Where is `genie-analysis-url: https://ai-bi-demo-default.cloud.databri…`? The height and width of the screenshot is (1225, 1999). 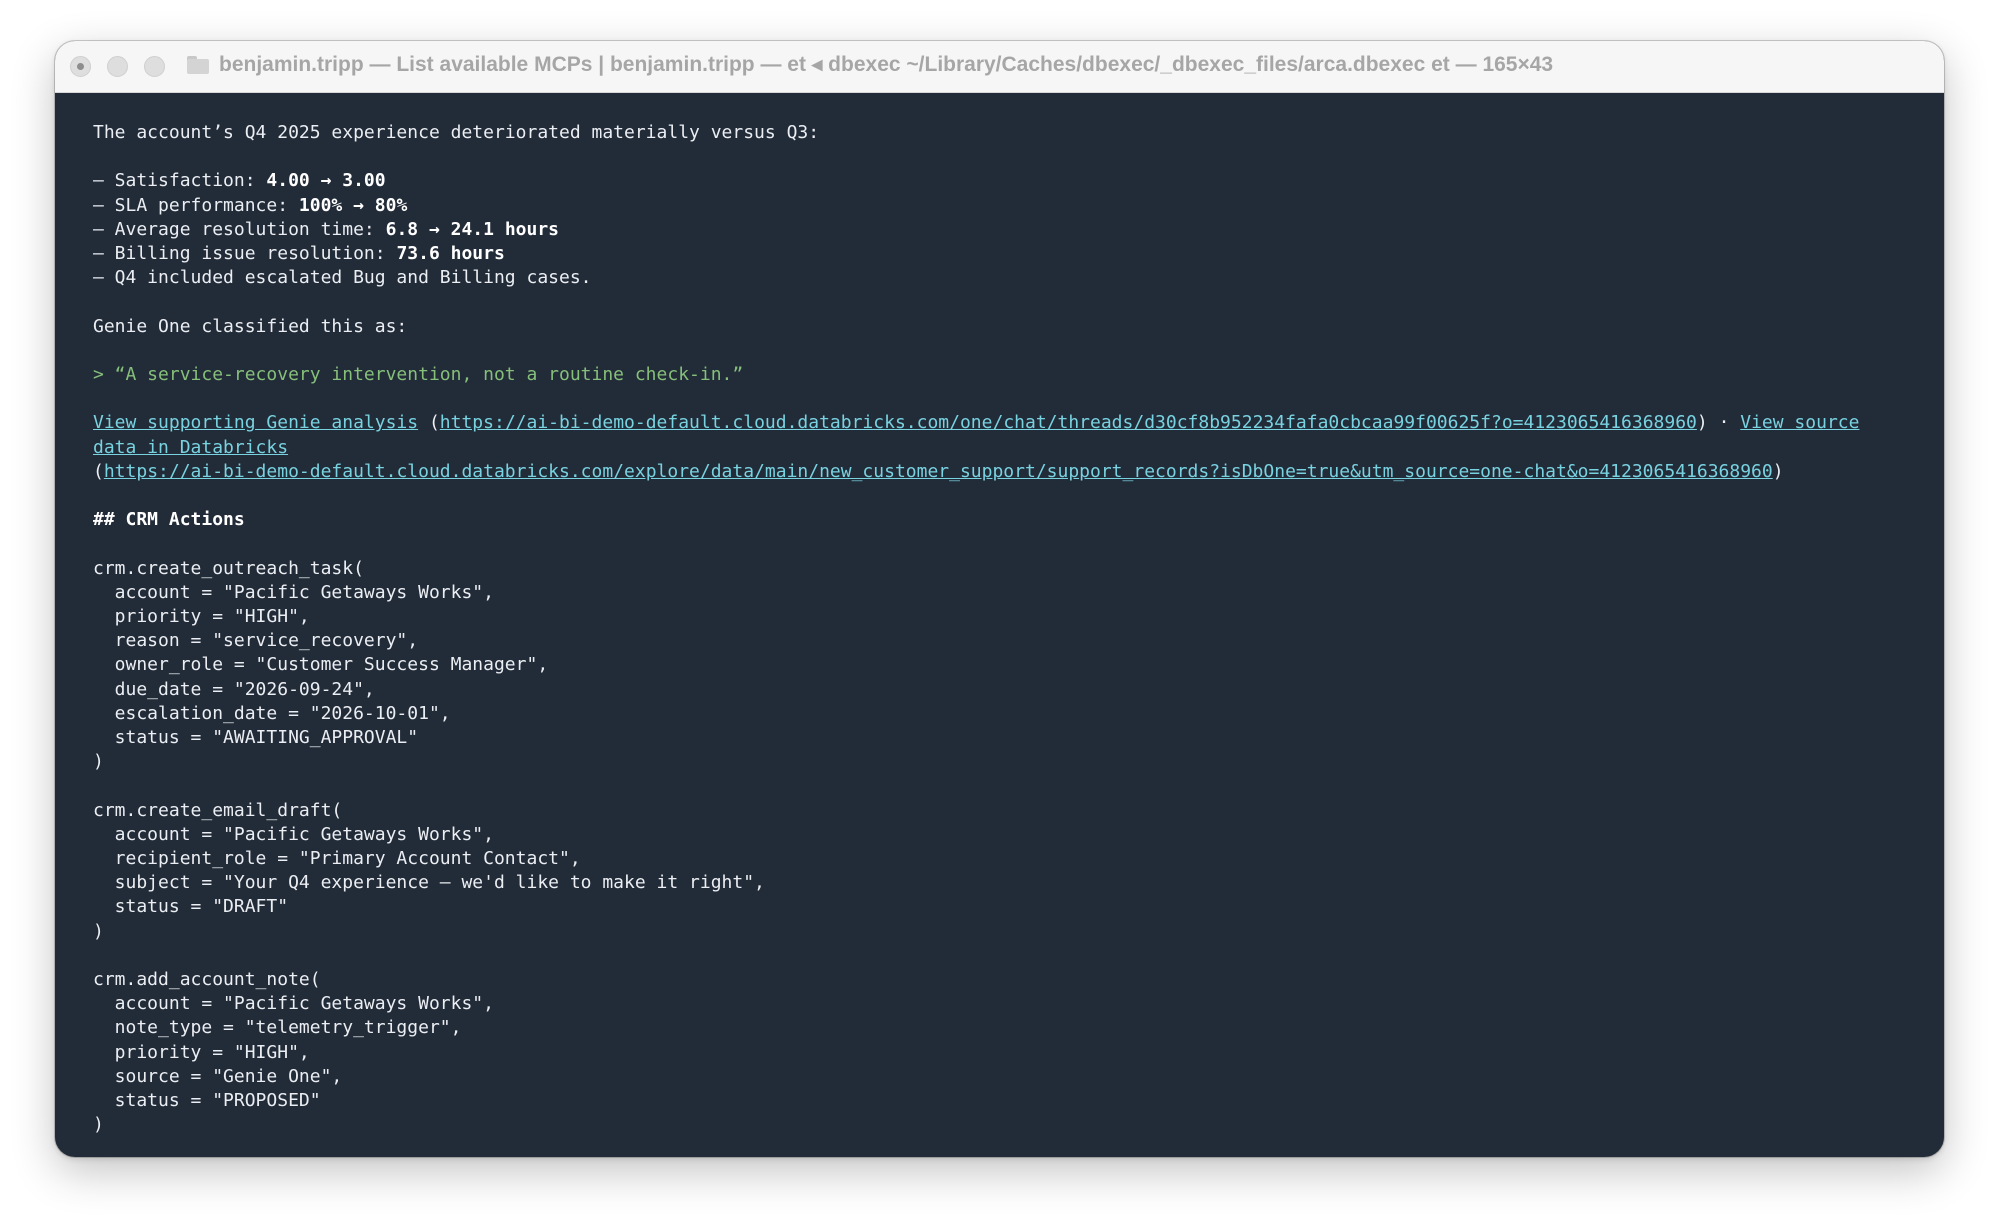
genie-analysis-url: https://ai-bi-demo-default.cloud.databri… is located at coordinates (1068, 422).